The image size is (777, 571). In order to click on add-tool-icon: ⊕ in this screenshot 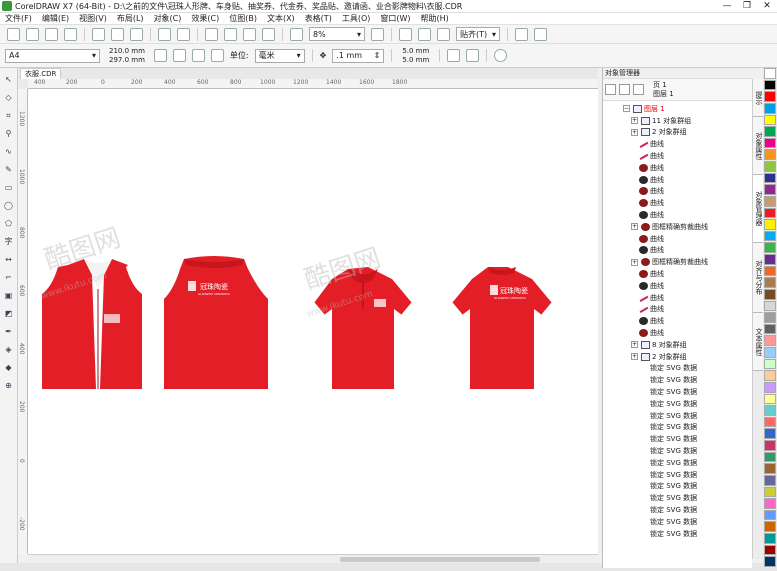, I will do `click(9, 386)`.